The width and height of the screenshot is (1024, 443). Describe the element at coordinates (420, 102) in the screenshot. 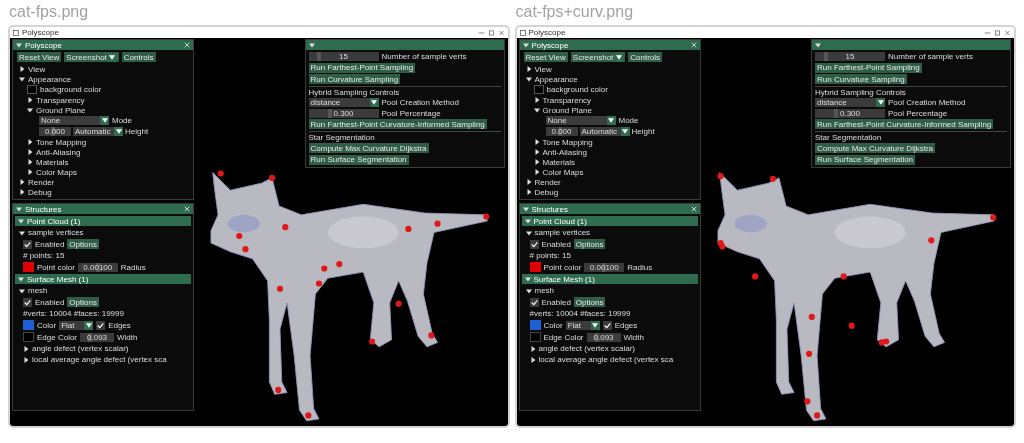

I see `field-label: Pool Creation Method` at that location.